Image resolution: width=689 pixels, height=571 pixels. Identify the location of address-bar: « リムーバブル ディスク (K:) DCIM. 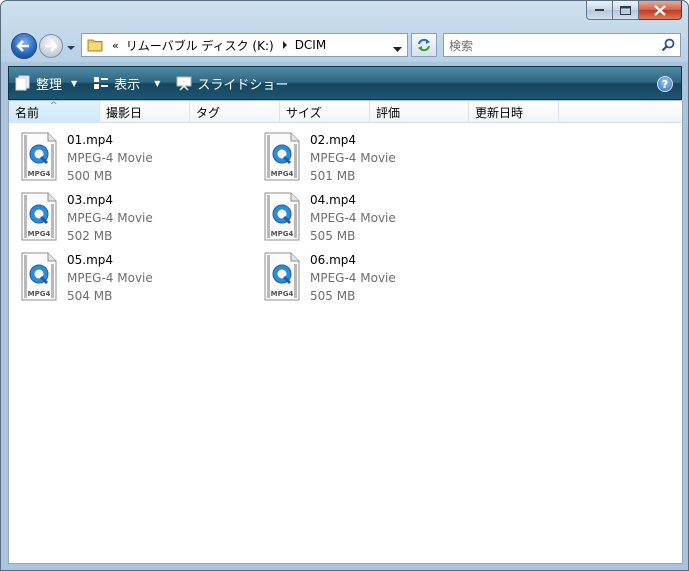
(244, 45).